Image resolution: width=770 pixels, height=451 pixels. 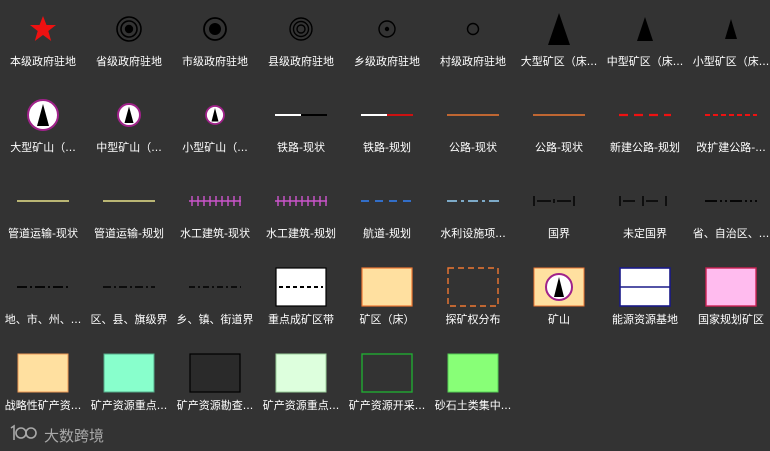 I want to click on railway-current-line-icon, so click(x=301, y=115).